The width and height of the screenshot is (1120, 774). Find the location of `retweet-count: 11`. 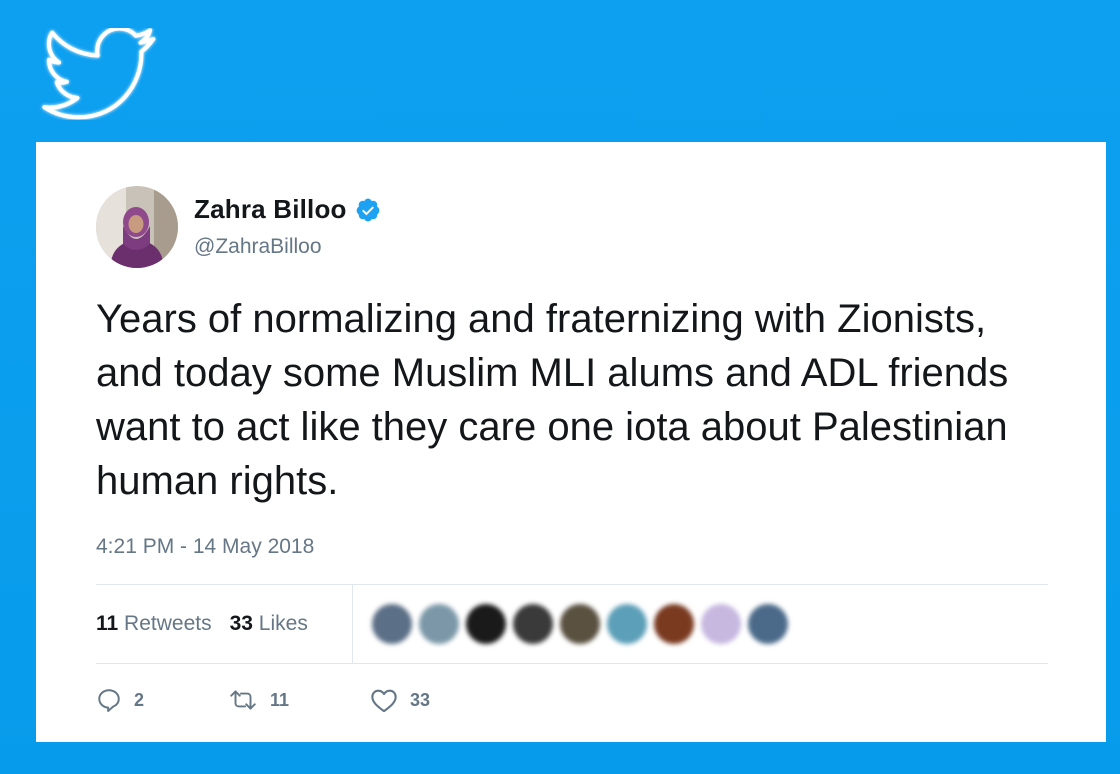

retweet-count: 11 is located at coordinates (280, 699).